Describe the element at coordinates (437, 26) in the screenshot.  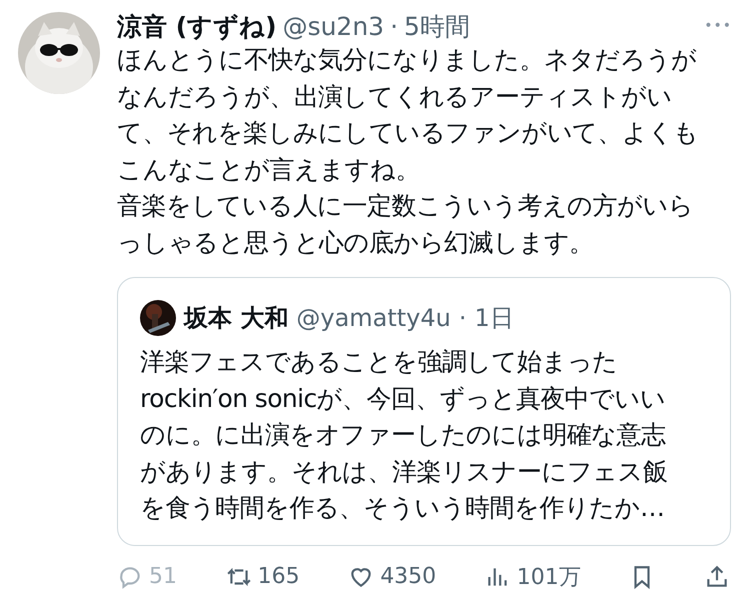
I see `timestamp: 5時間` at that location.